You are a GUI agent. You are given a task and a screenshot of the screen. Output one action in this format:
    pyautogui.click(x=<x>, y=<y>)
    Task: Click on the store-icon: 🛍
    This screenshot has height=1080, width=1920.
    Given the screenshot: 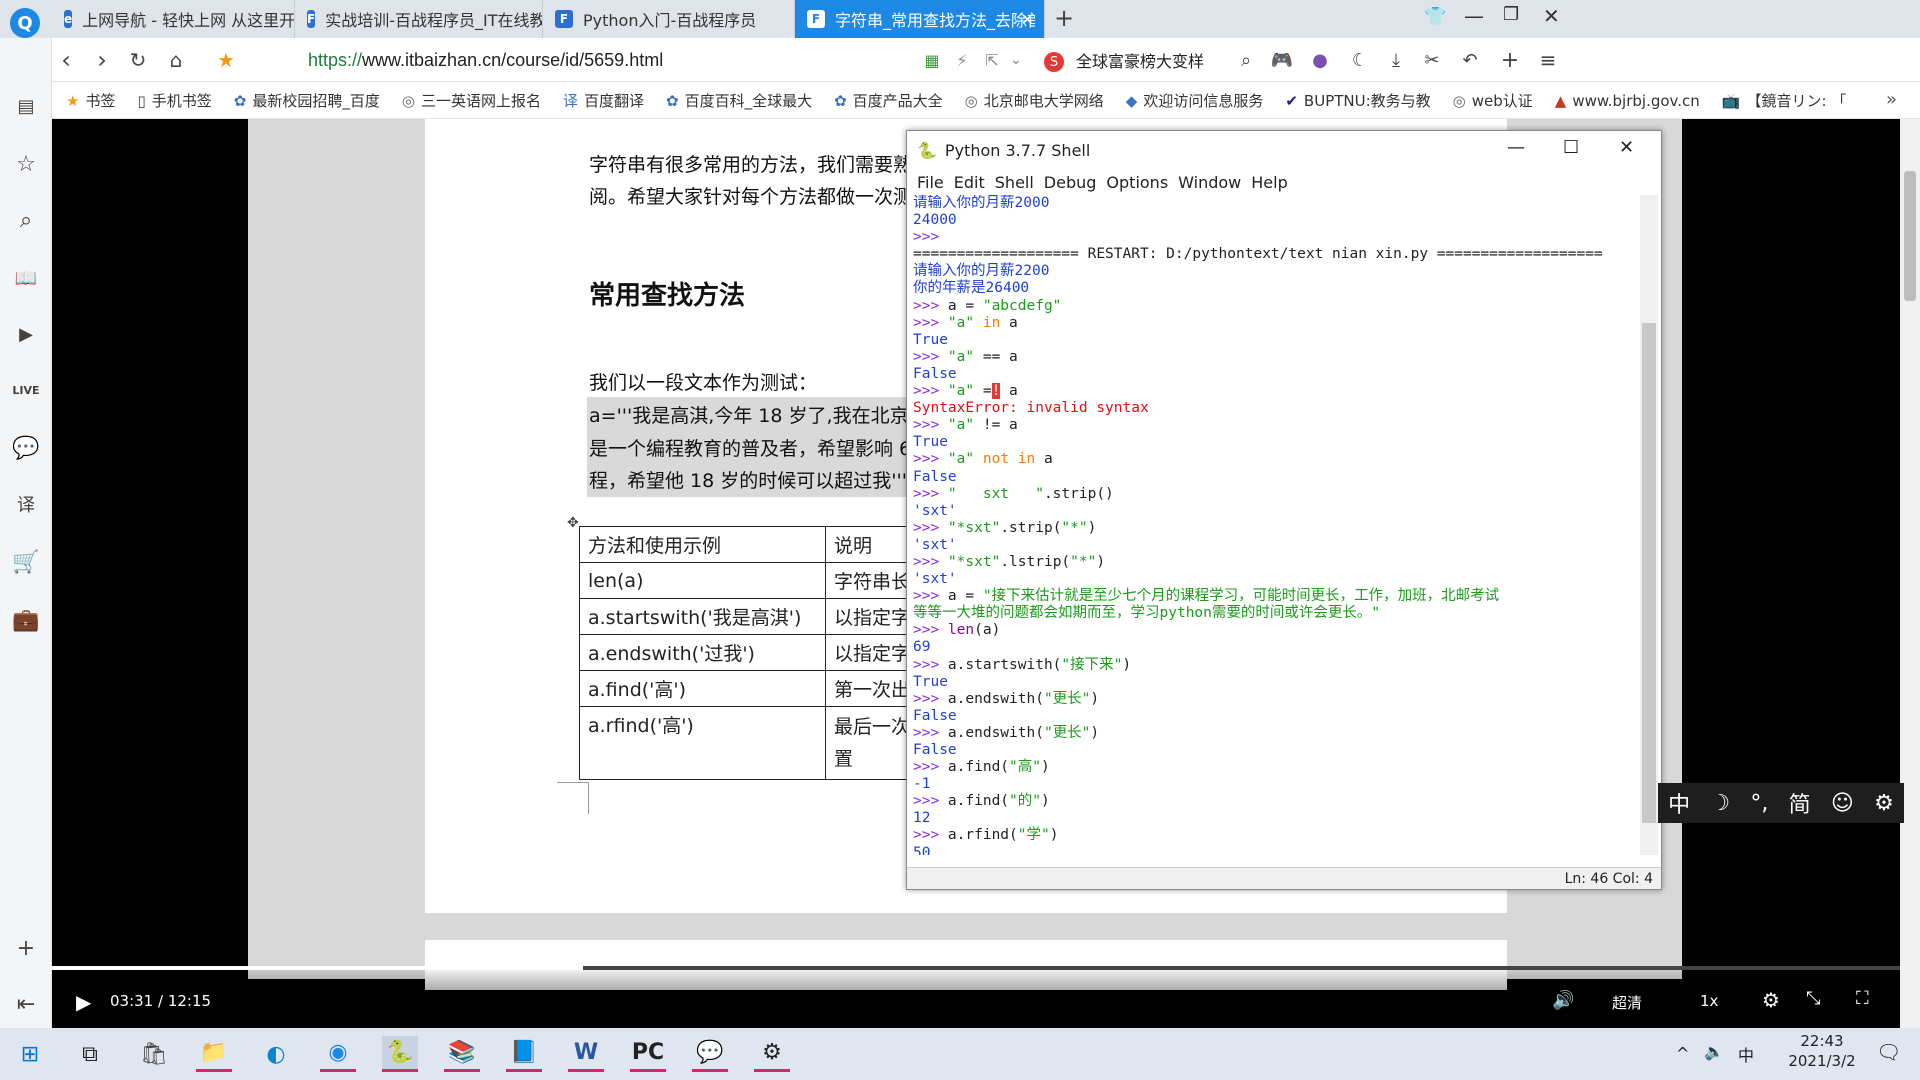 What is the action you would take?
    pyautogui.click(x=154, y=1054)
    